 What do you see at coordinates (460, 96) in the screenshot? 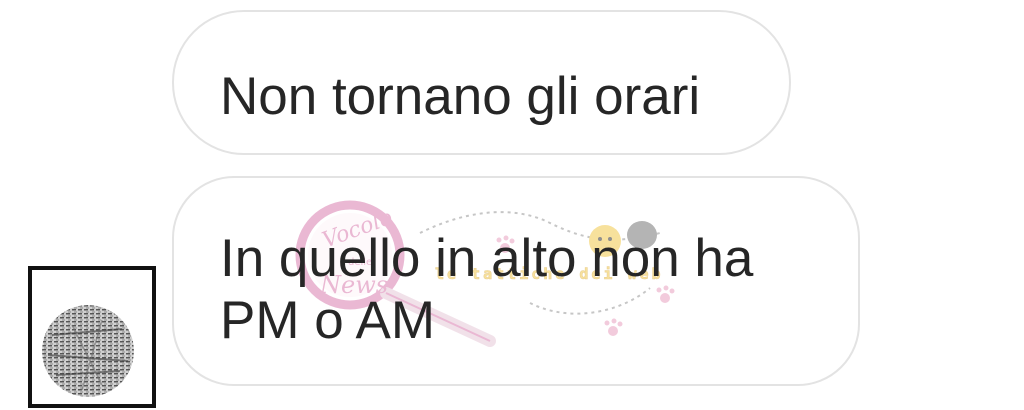
I see `message-text: Non tornano gli orari` at bounding box center [460, 96].